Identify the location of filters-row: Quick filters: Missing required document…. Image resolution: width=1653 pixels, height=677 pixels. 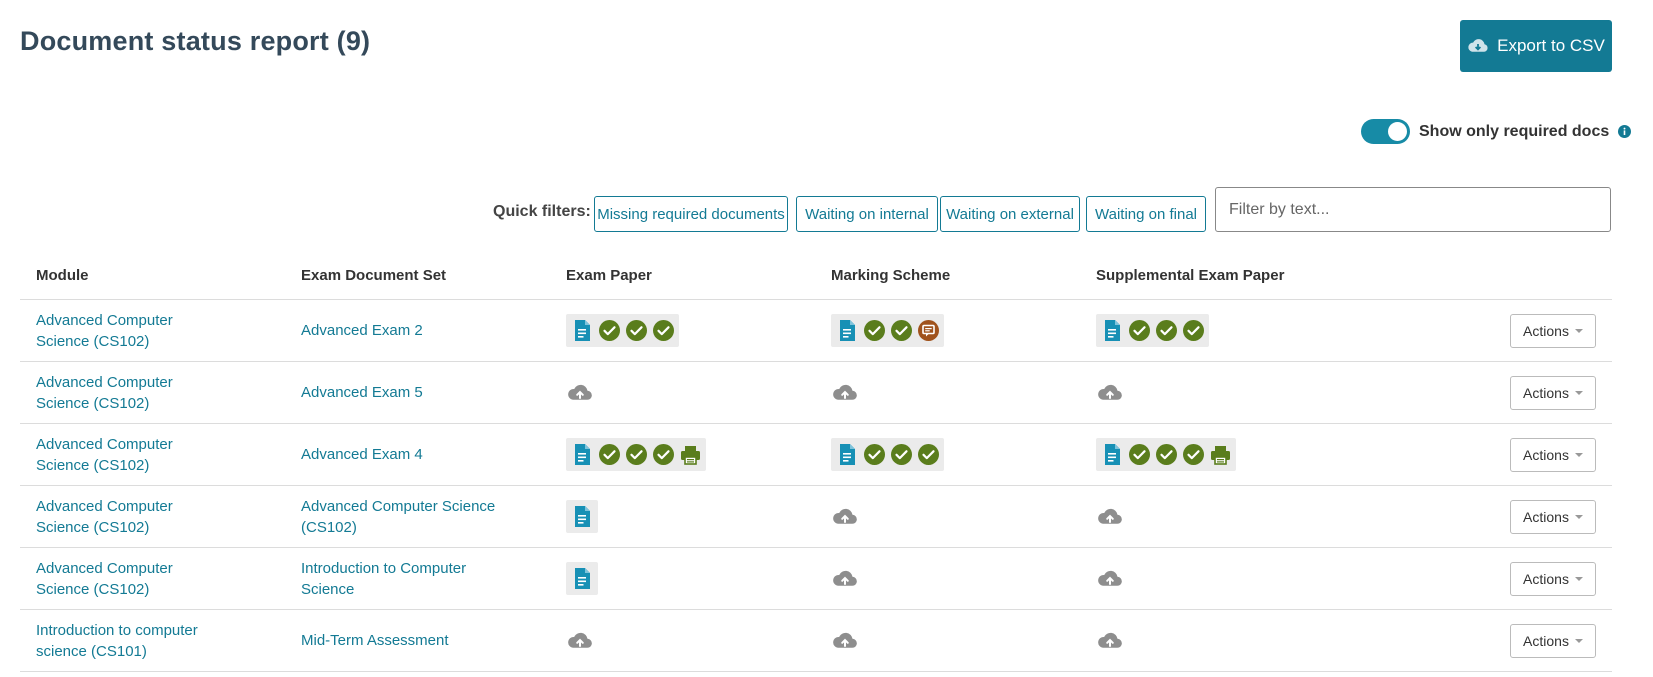
(806, 210).